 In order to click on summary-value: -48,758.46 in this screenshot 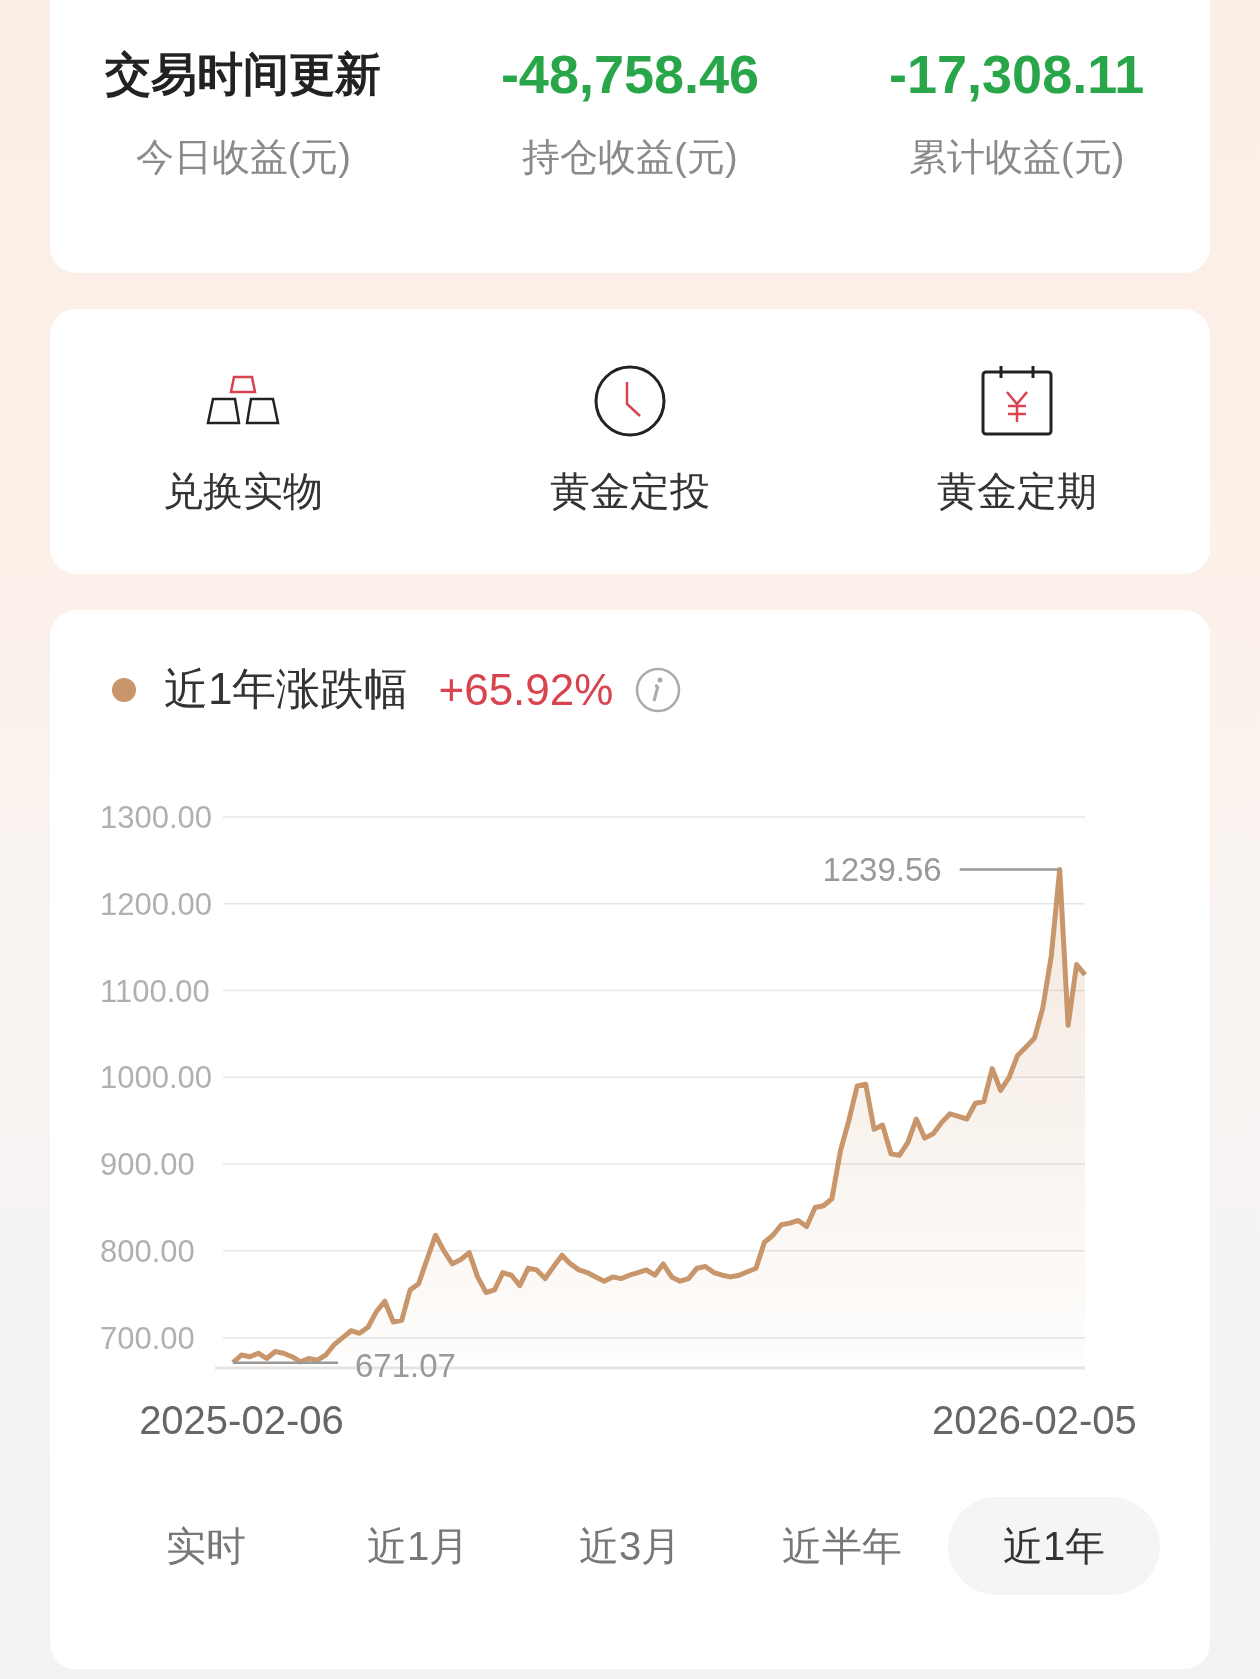, I will do `click(630, 74)`.